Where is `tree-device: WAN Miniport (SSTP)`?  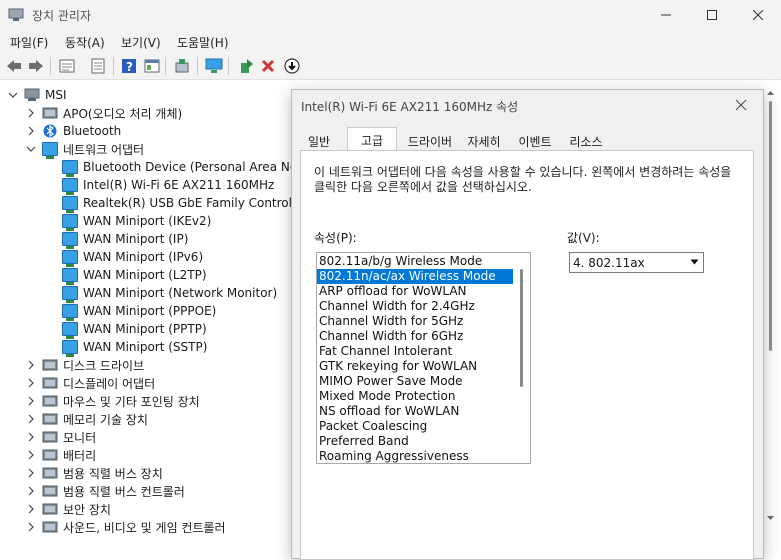 tree-device: WAN Miniport (SSTP) is located at coordinates (134, 347).